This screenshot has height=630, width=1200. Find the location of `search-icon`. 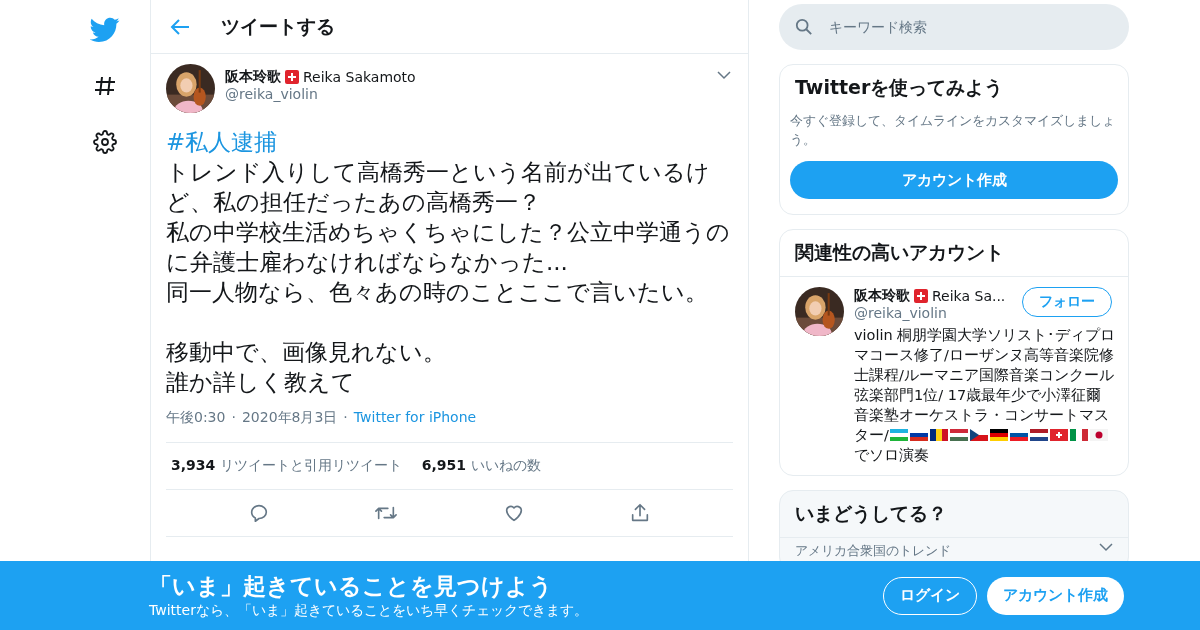

search-icon is located at coordinates (804, 27).